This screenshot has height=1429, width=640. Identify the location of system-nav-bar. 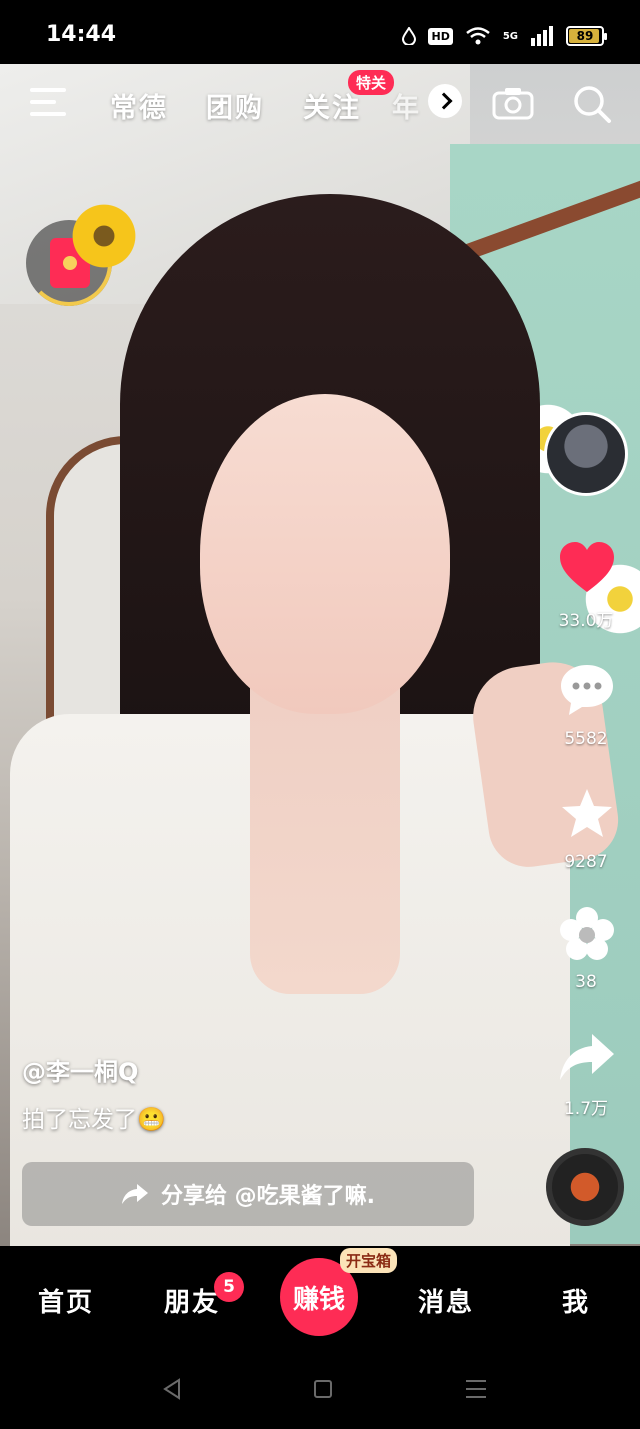
(320, 1392).